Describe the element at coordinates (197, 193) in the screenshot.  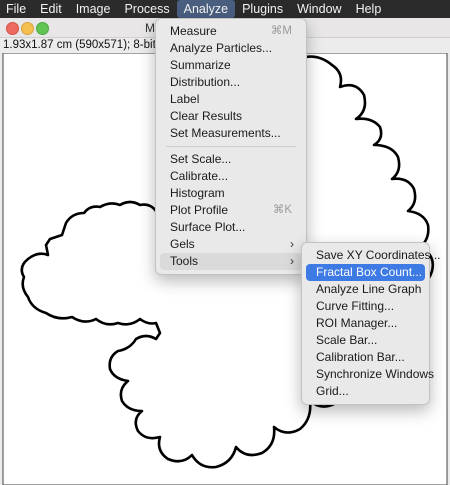
I see `menu-item-label: Histogram` at that location.